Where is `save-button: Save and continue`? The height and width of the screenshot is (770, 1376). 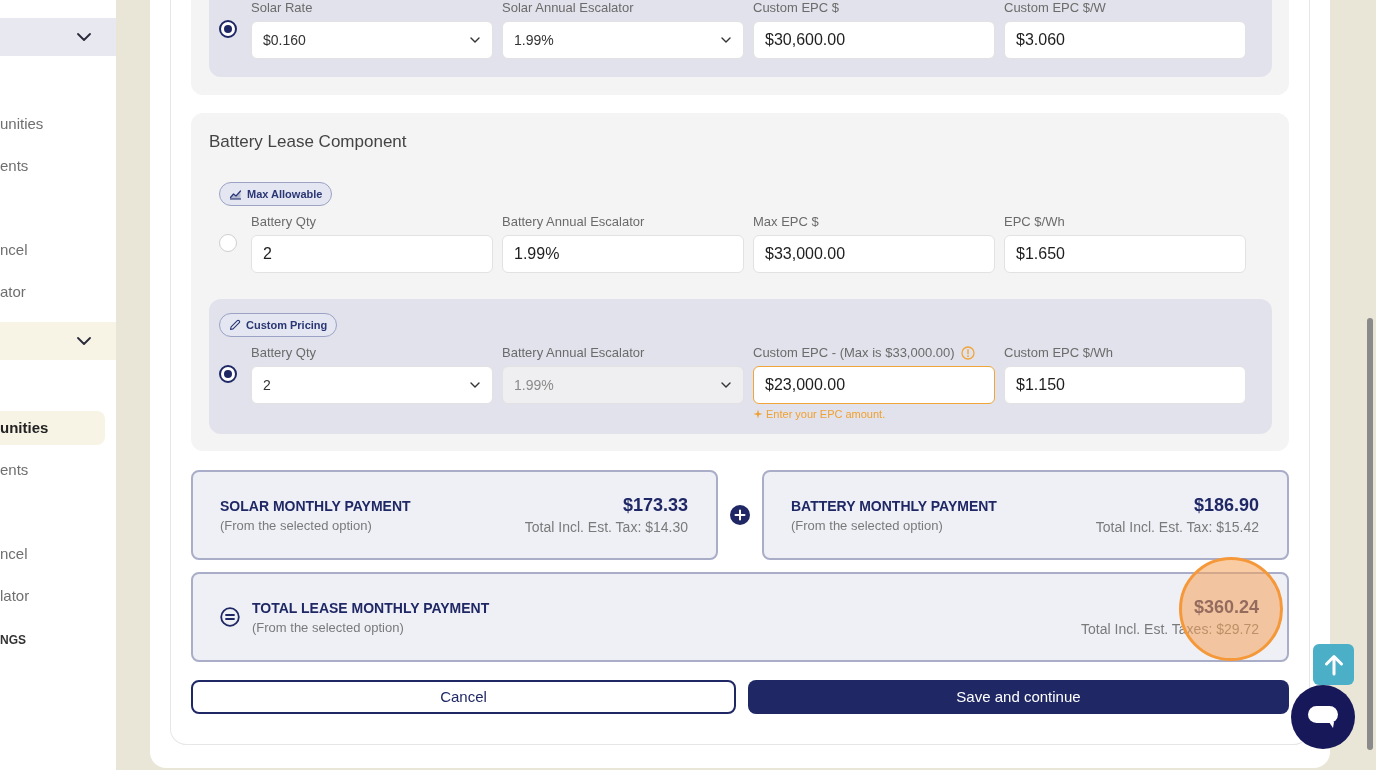
save-button: Save and continue is located at coordinates (1018, 697).